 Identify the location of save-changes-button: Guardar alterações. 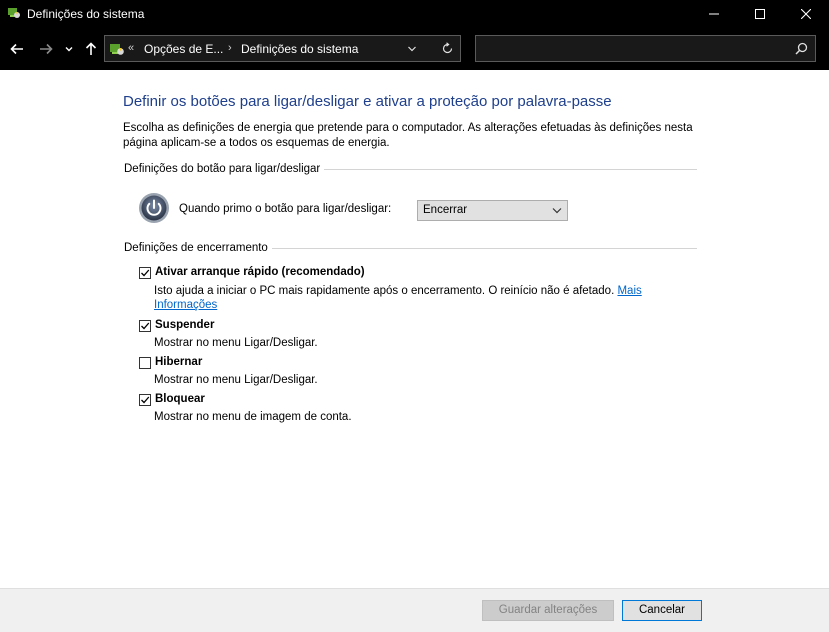
(548, 610).